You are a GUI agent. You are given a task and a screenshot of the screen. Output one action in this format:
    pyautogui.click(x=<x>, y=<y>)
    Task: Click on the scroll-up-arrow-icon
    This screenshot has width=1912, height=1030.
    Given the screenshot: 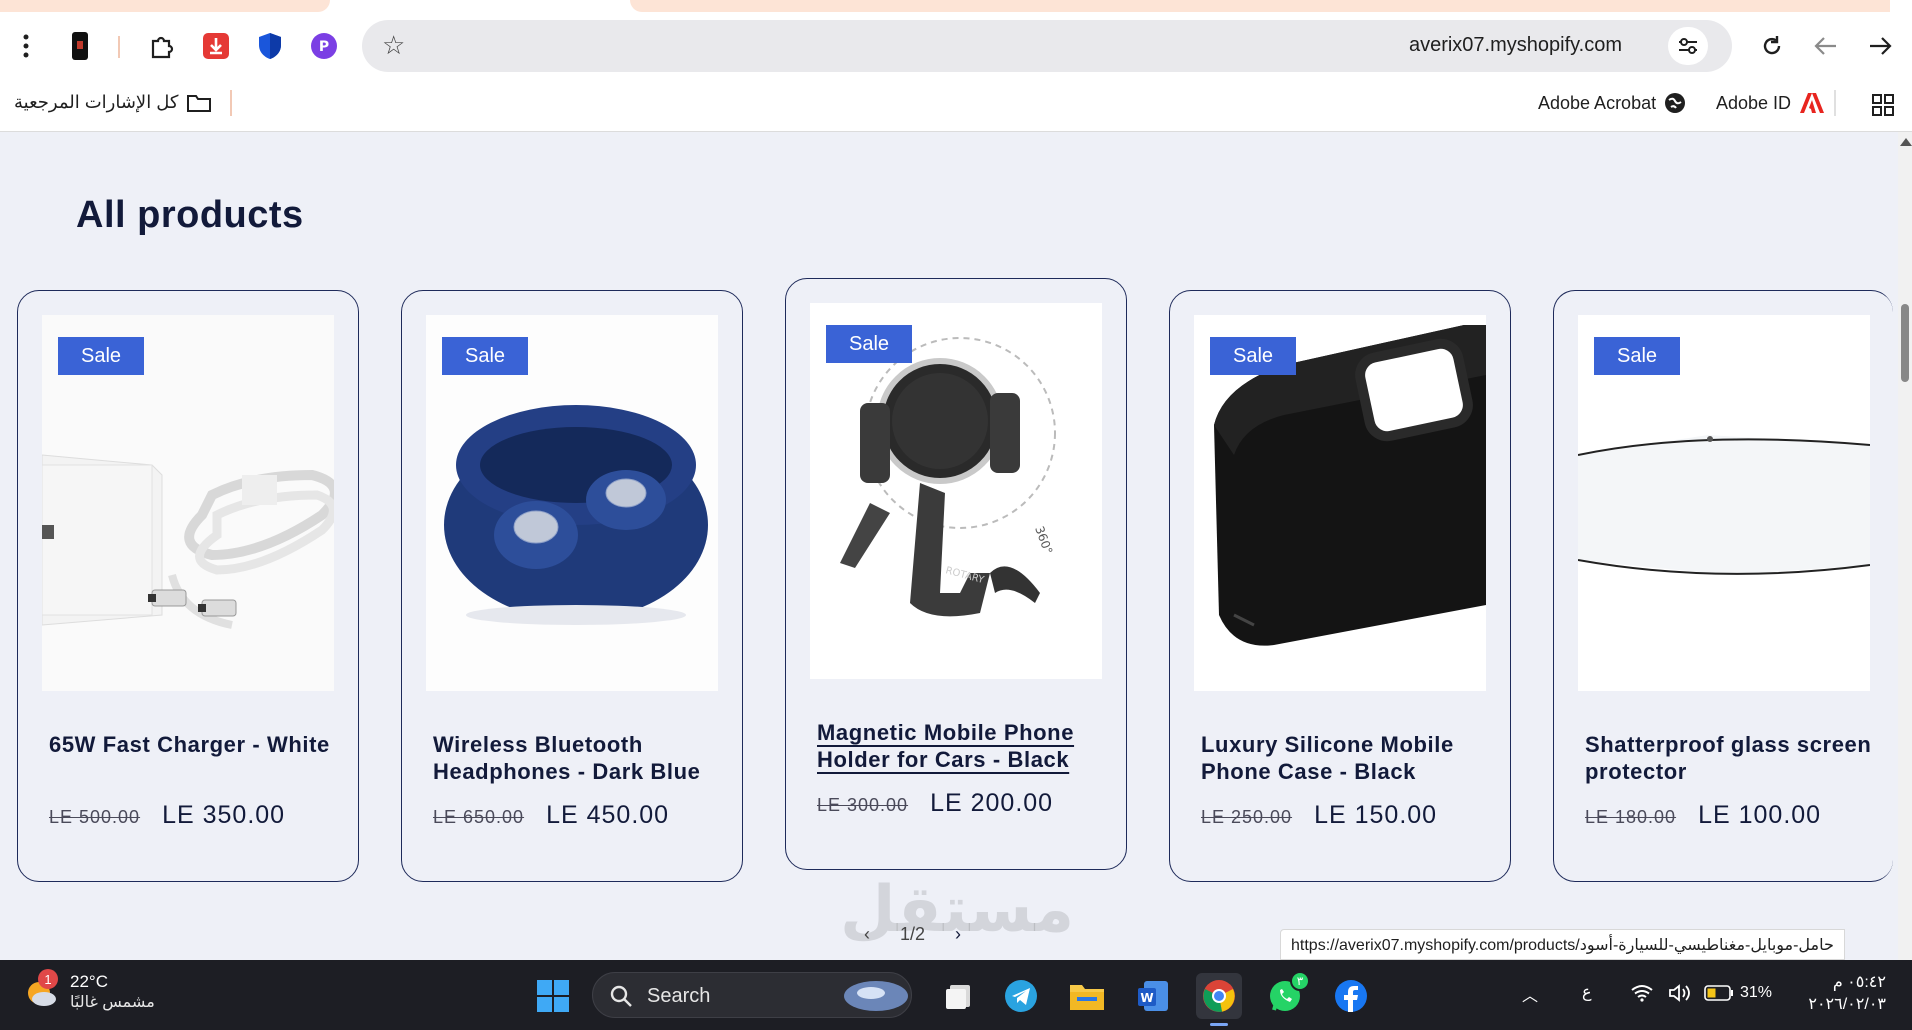 What is the action you would take?
    pyautogui.click(x=1906, y=142)
    